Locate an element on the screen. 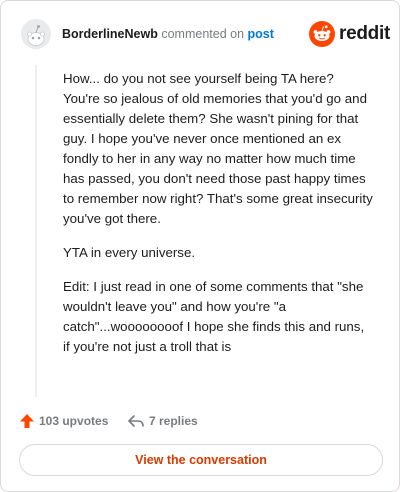 This screenshot has height=492, width=400. thread-line is located at coordinates (36, 231).